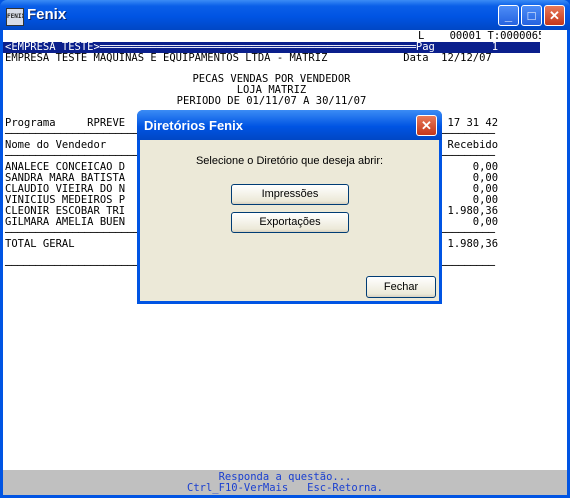  Describe the element at coordinates (508, 15) in the screenshot. I see `minimize-button: _` at that location.